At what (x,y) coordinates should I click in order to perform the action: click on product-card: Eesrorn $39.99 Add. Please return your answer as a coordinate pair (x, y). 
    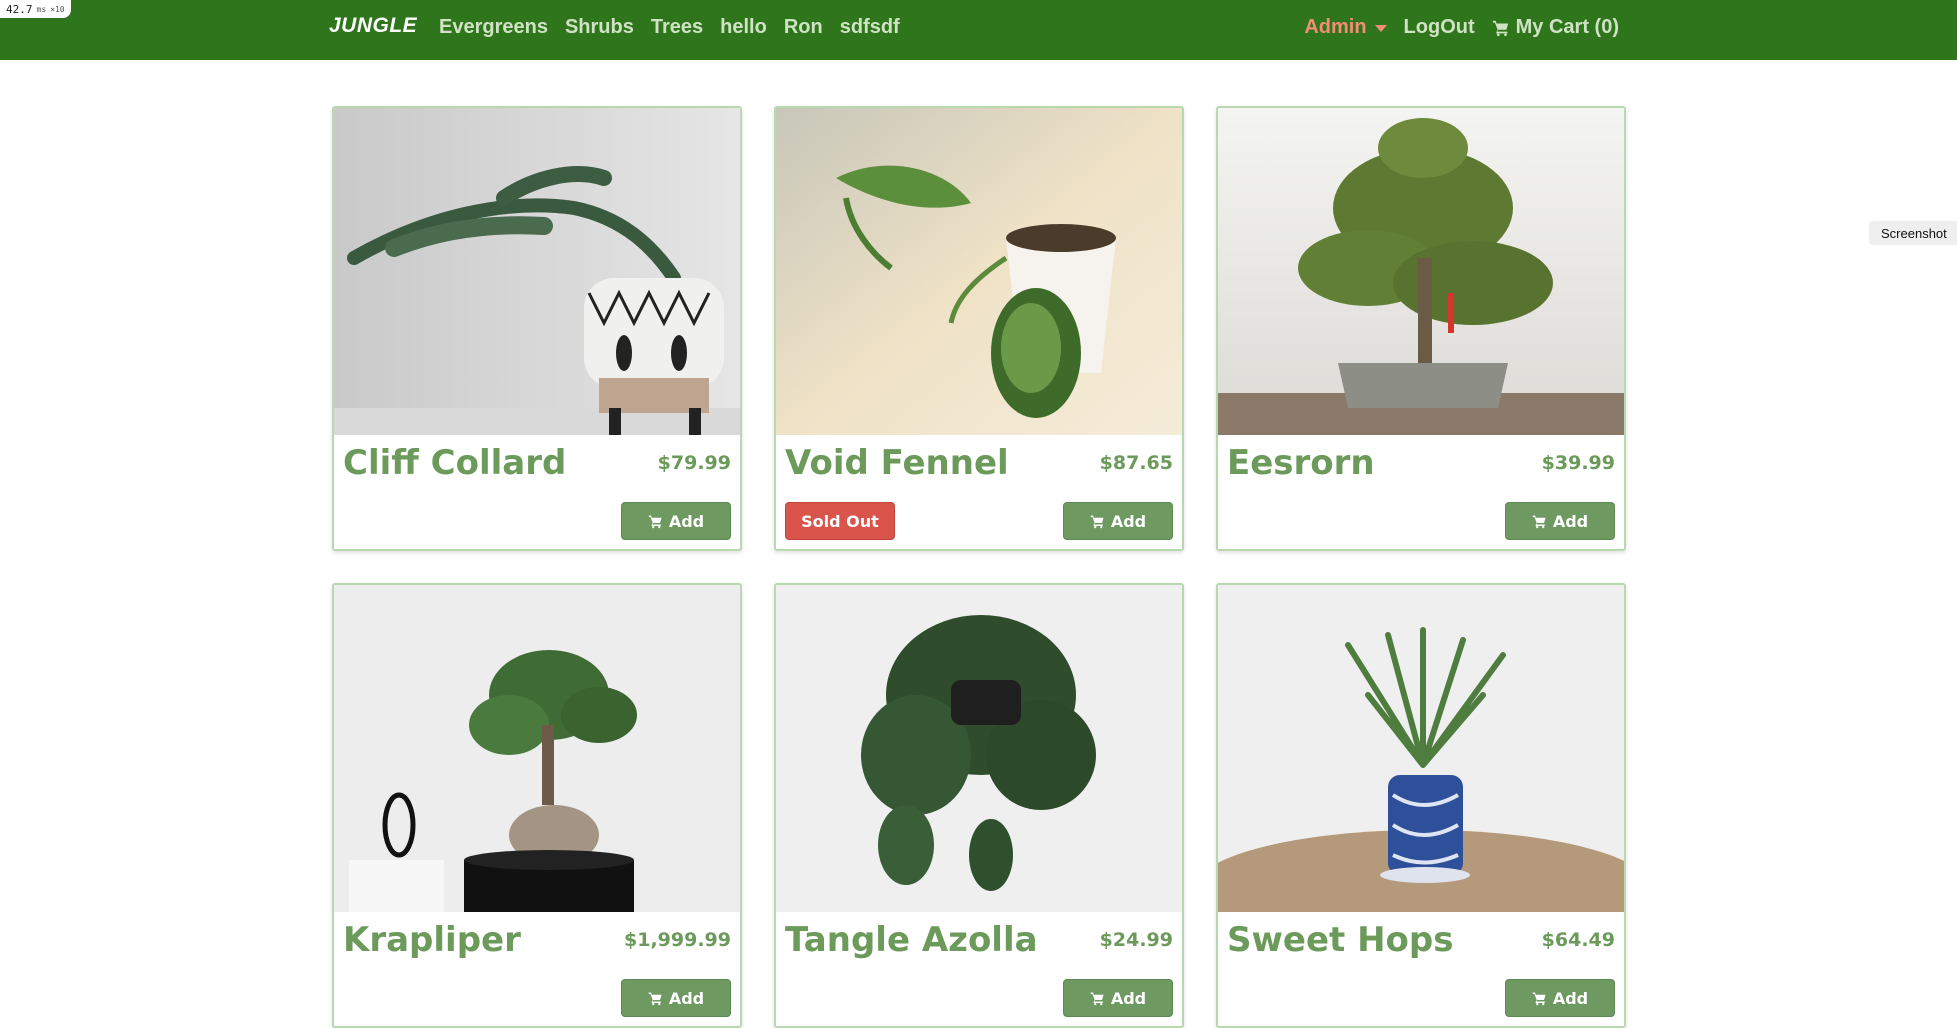
    Looking at the image, I should click on (1421, 328).